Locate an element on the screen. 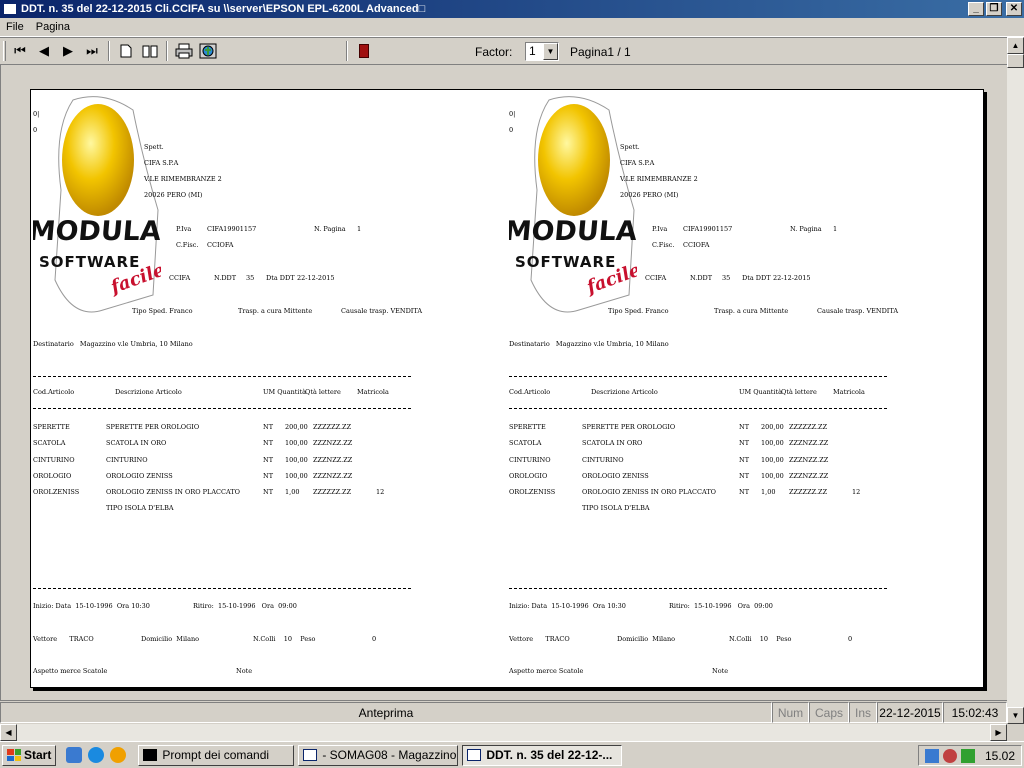  scroll-down-icon: ▼ is located at coordinates (1015, 715).